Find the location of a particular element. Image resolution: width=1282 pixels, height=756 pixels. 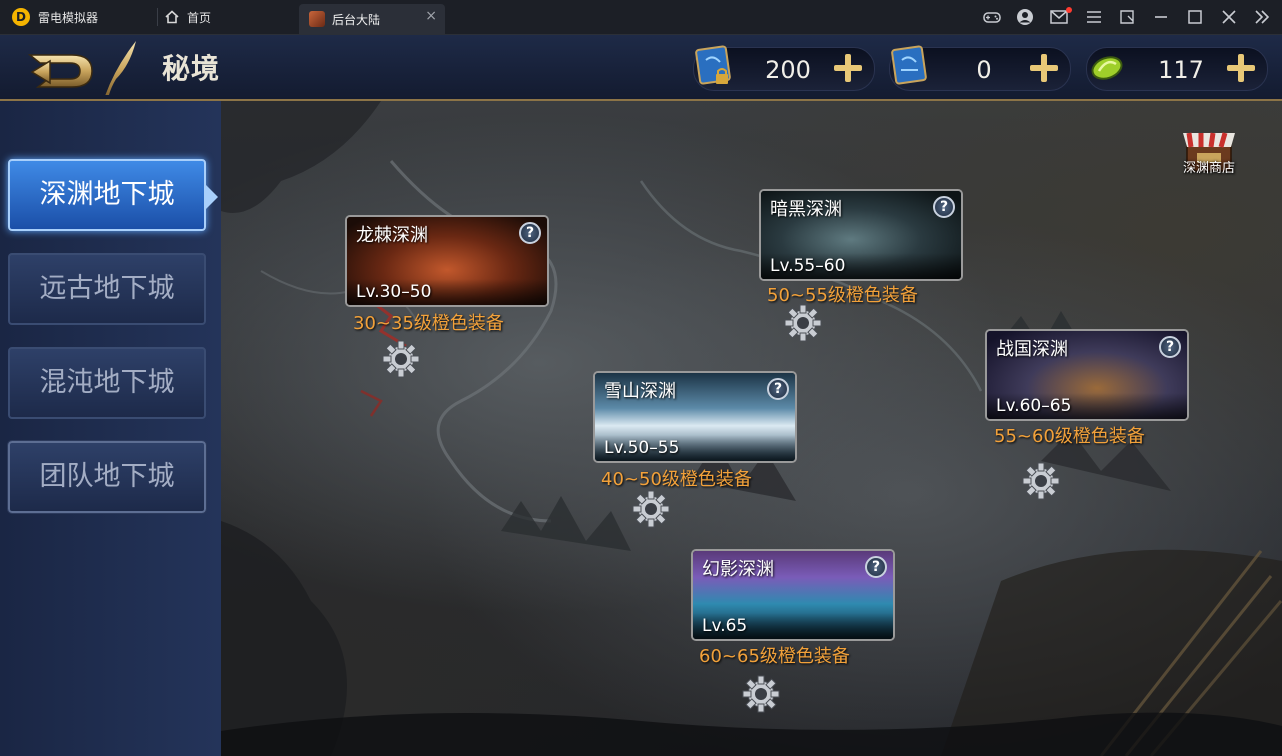

abyss-shop-label: 深渊商店 is located at coordinates (1209, 166).